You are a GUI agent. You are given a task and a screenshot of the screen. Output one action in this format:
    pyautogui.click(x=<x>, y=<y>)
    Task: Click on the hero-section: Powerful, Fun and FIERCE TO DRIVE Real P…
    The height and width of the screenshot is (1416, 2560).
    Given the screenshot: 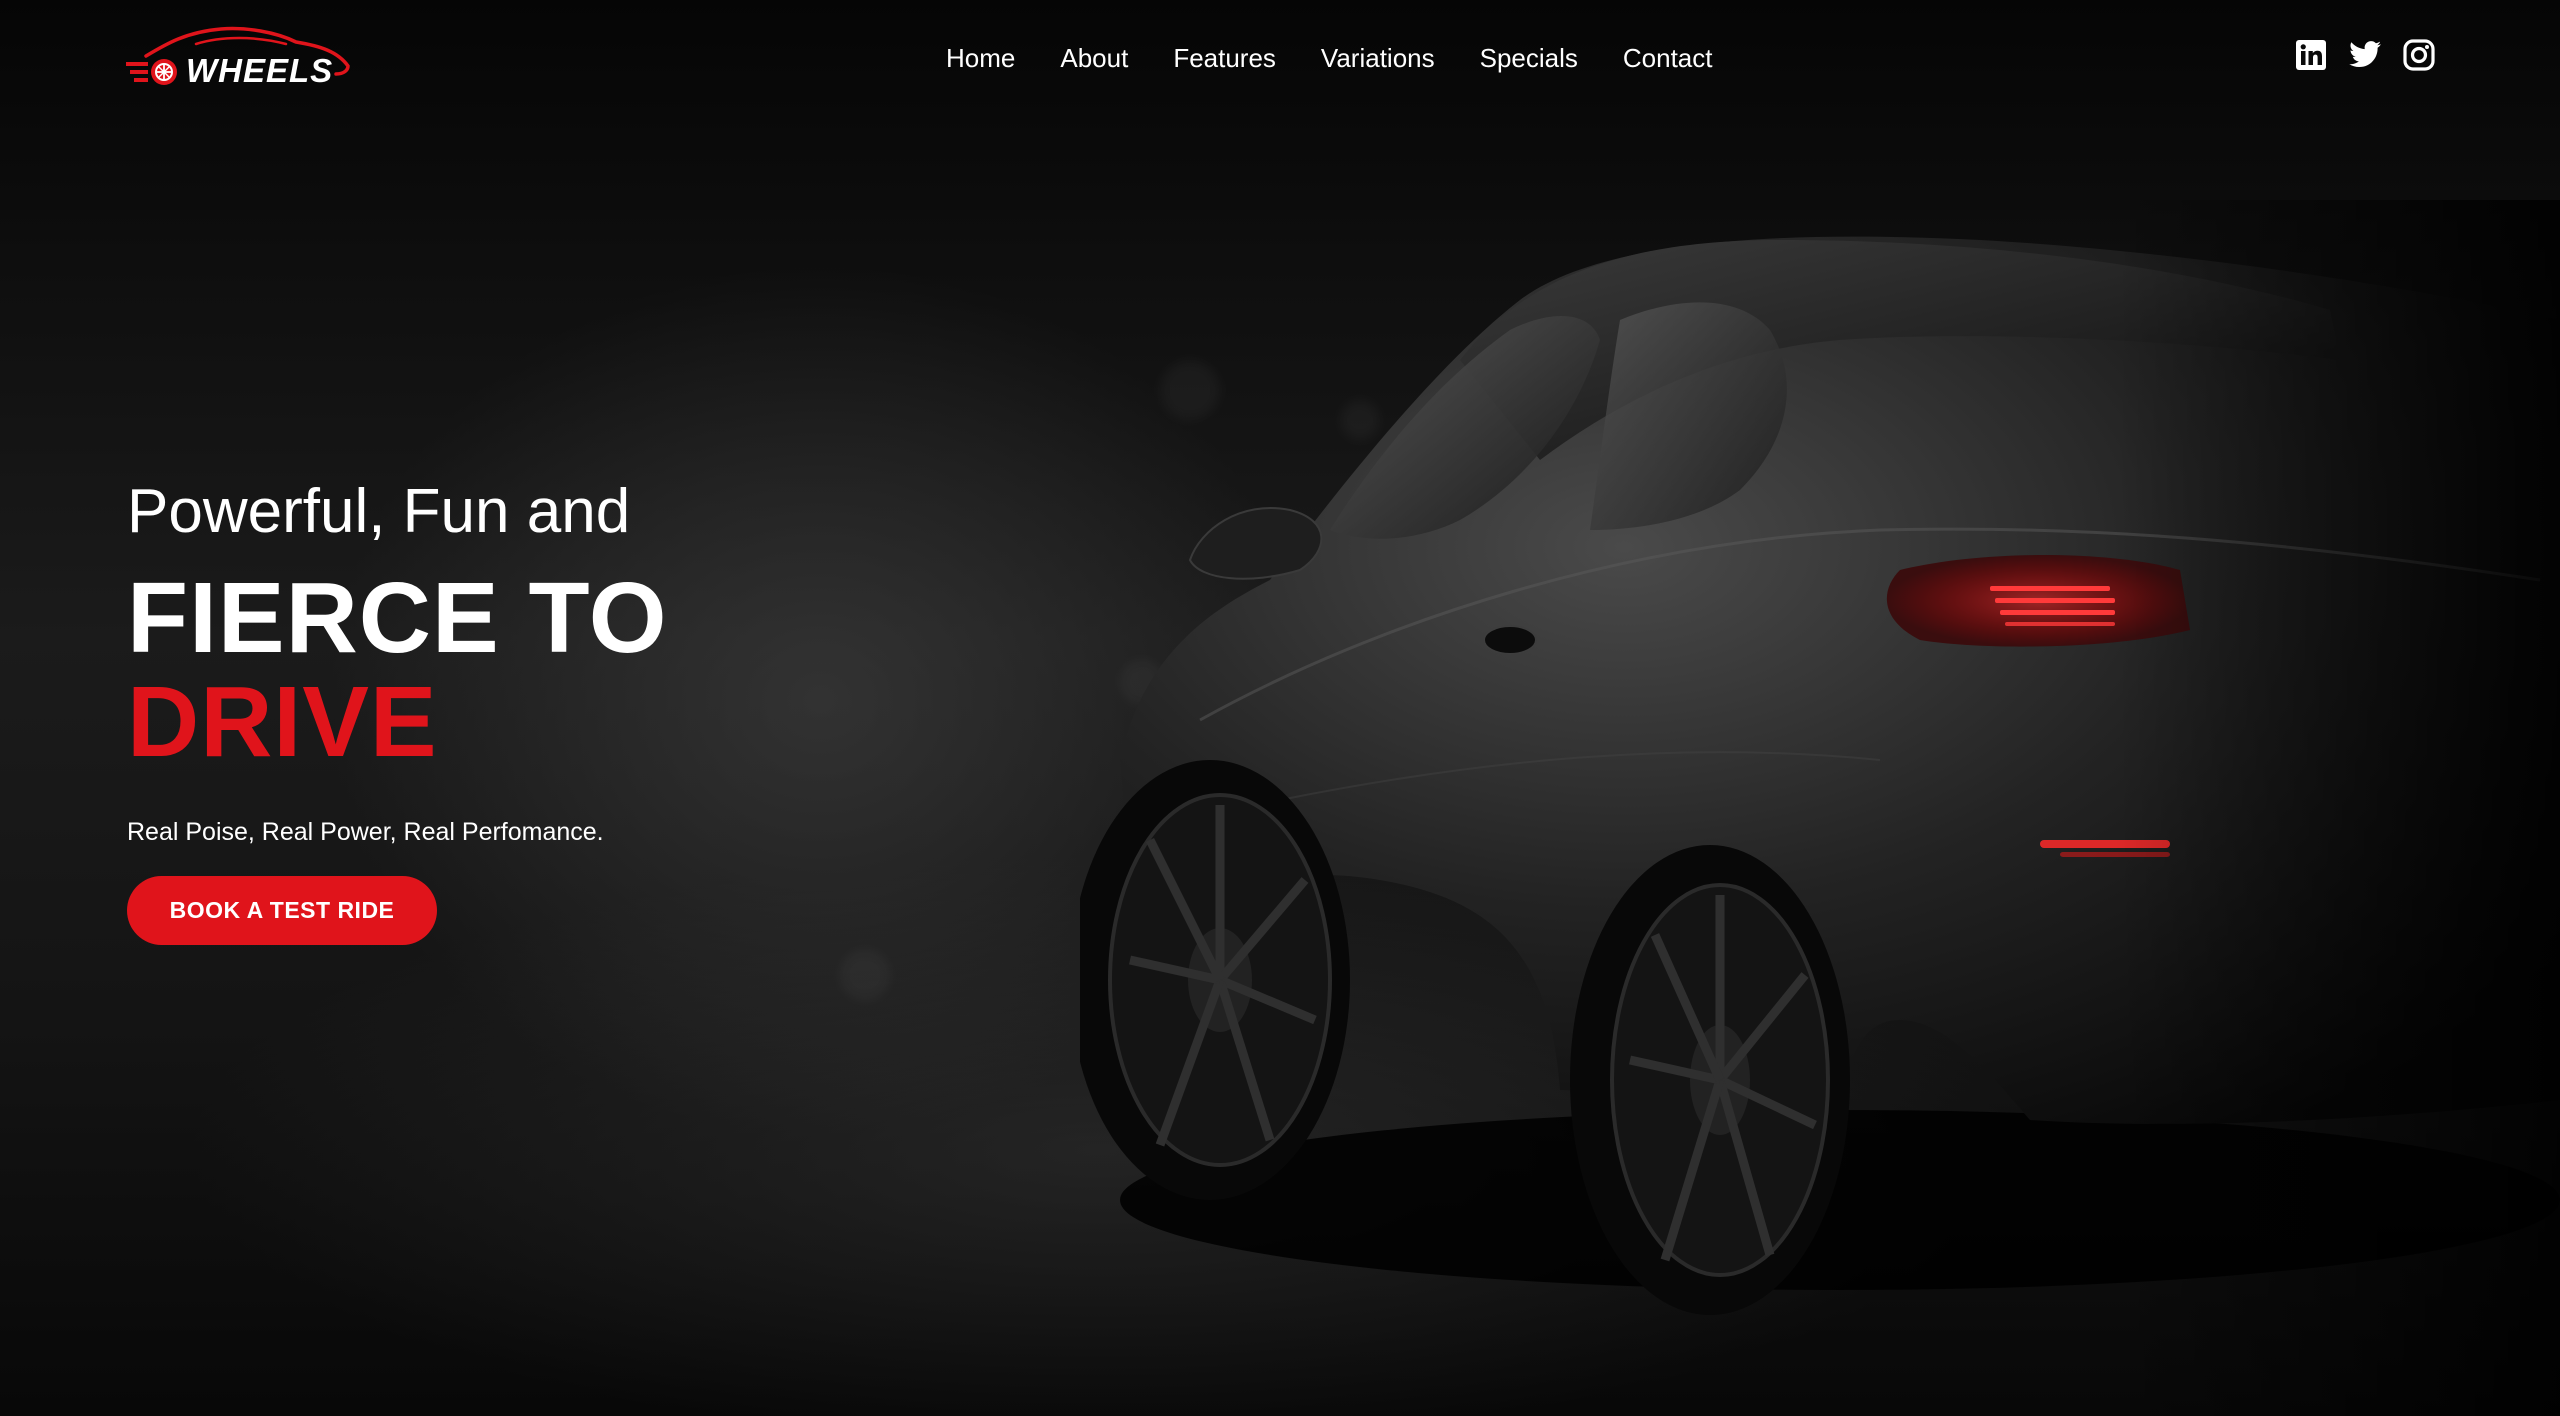 What is the action you would take?
    pyautogui.click(x=577, y=707)
    